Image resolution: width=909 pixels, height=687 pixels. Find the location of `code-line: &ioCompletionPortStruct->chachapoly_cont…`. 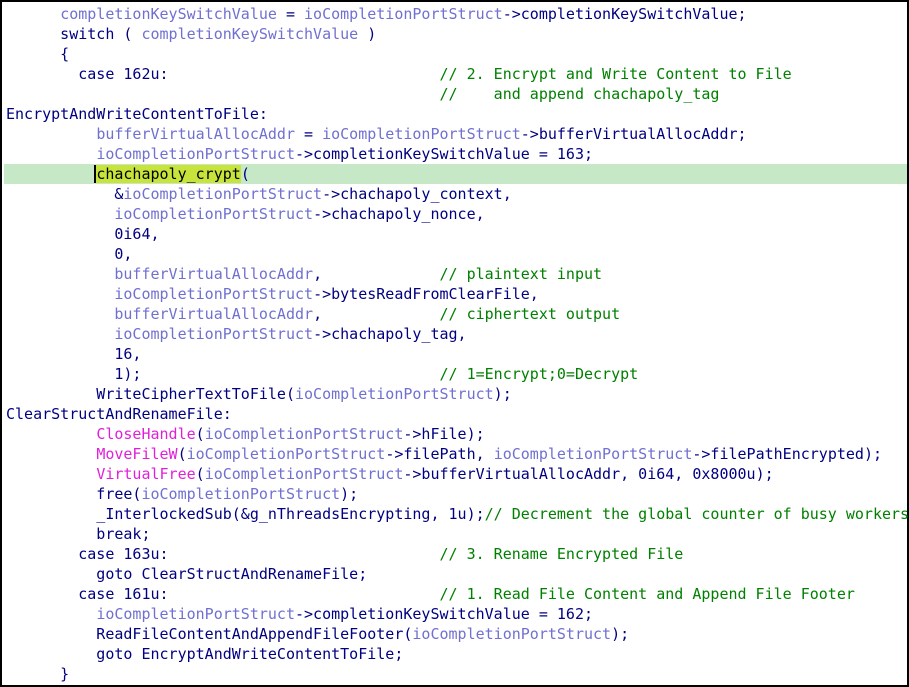

code-line: &ioCompletionPortStruct->chachapoly_cont… is located at coordinates (455, 194).